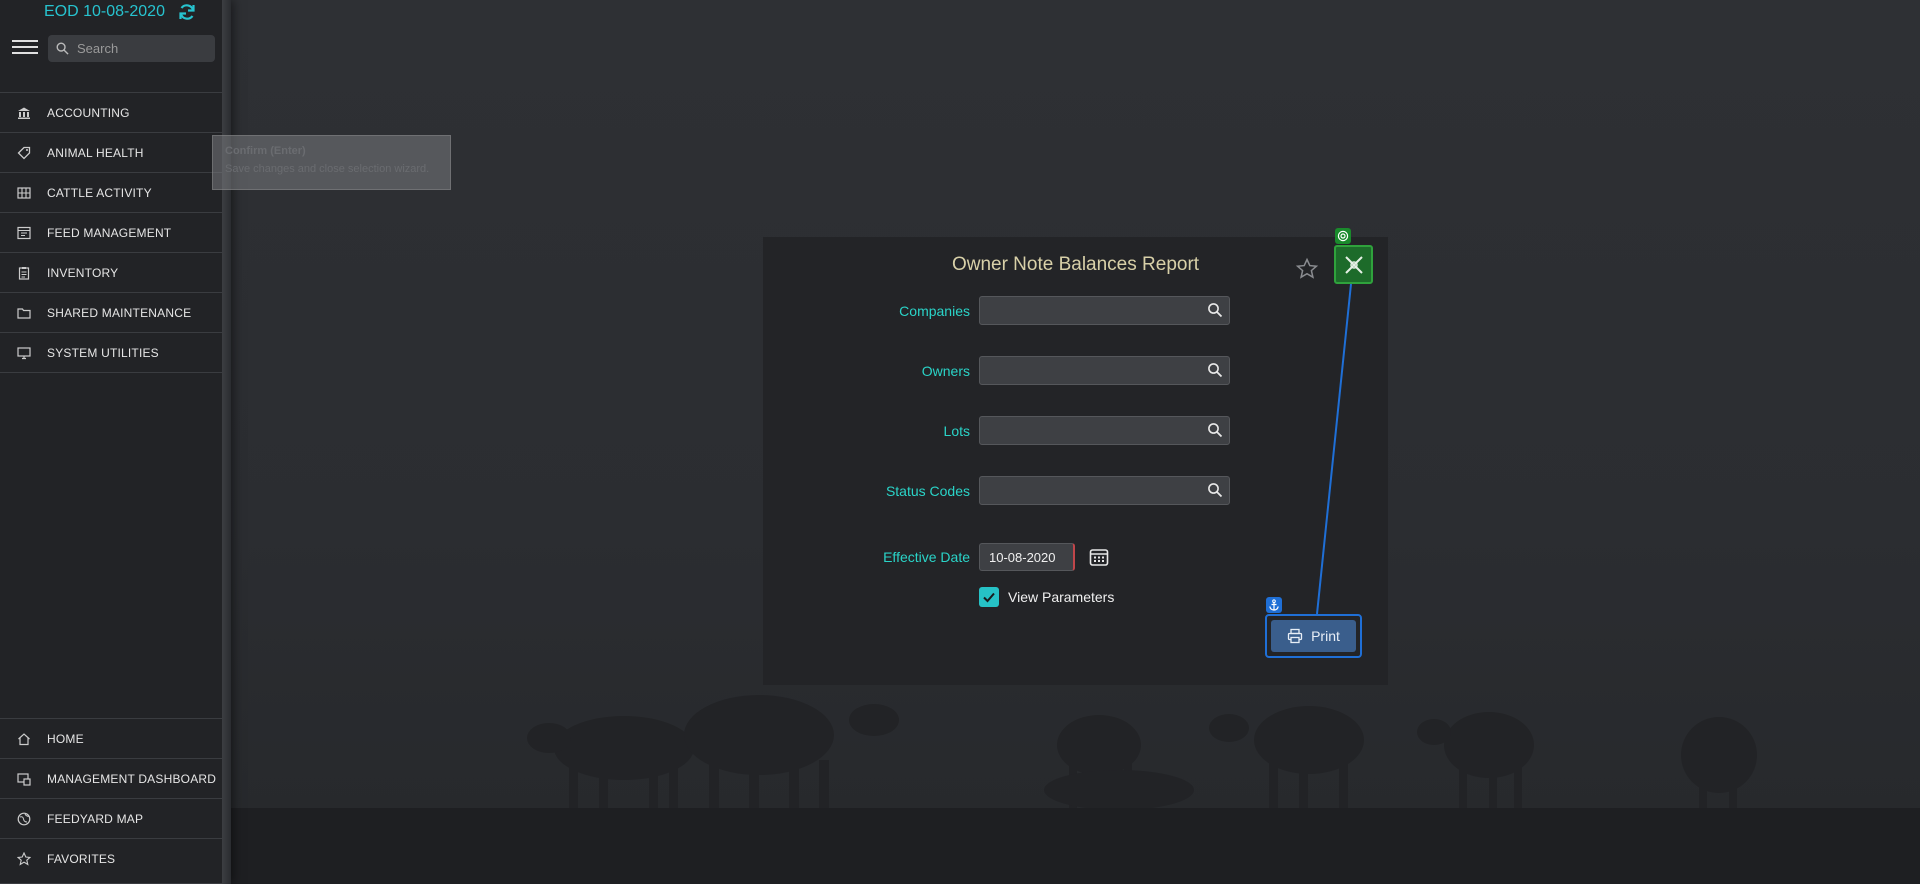 The image size is (1920, 884). I want to click on sidebar-item-shared-maintenance: SHARED MAINTENANCE, so click(114, 312).